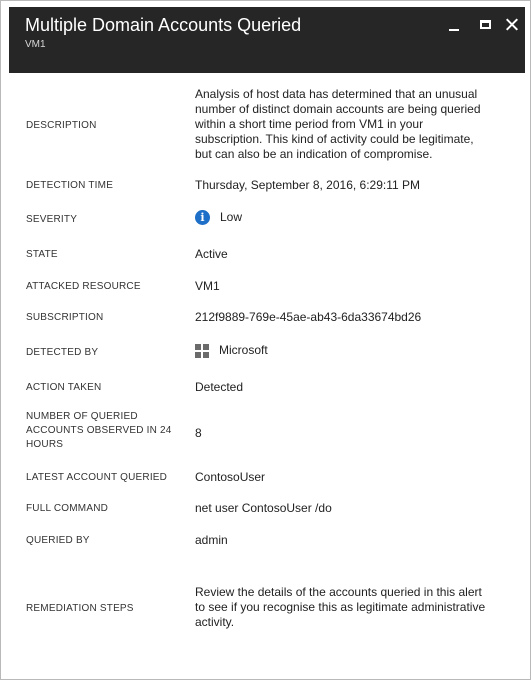 The image size is (531, 680). What do you see at coordinates (198, 433) in the screenshot?
I see `queried-accounts-value: 8` at bounding box center [198, 433].